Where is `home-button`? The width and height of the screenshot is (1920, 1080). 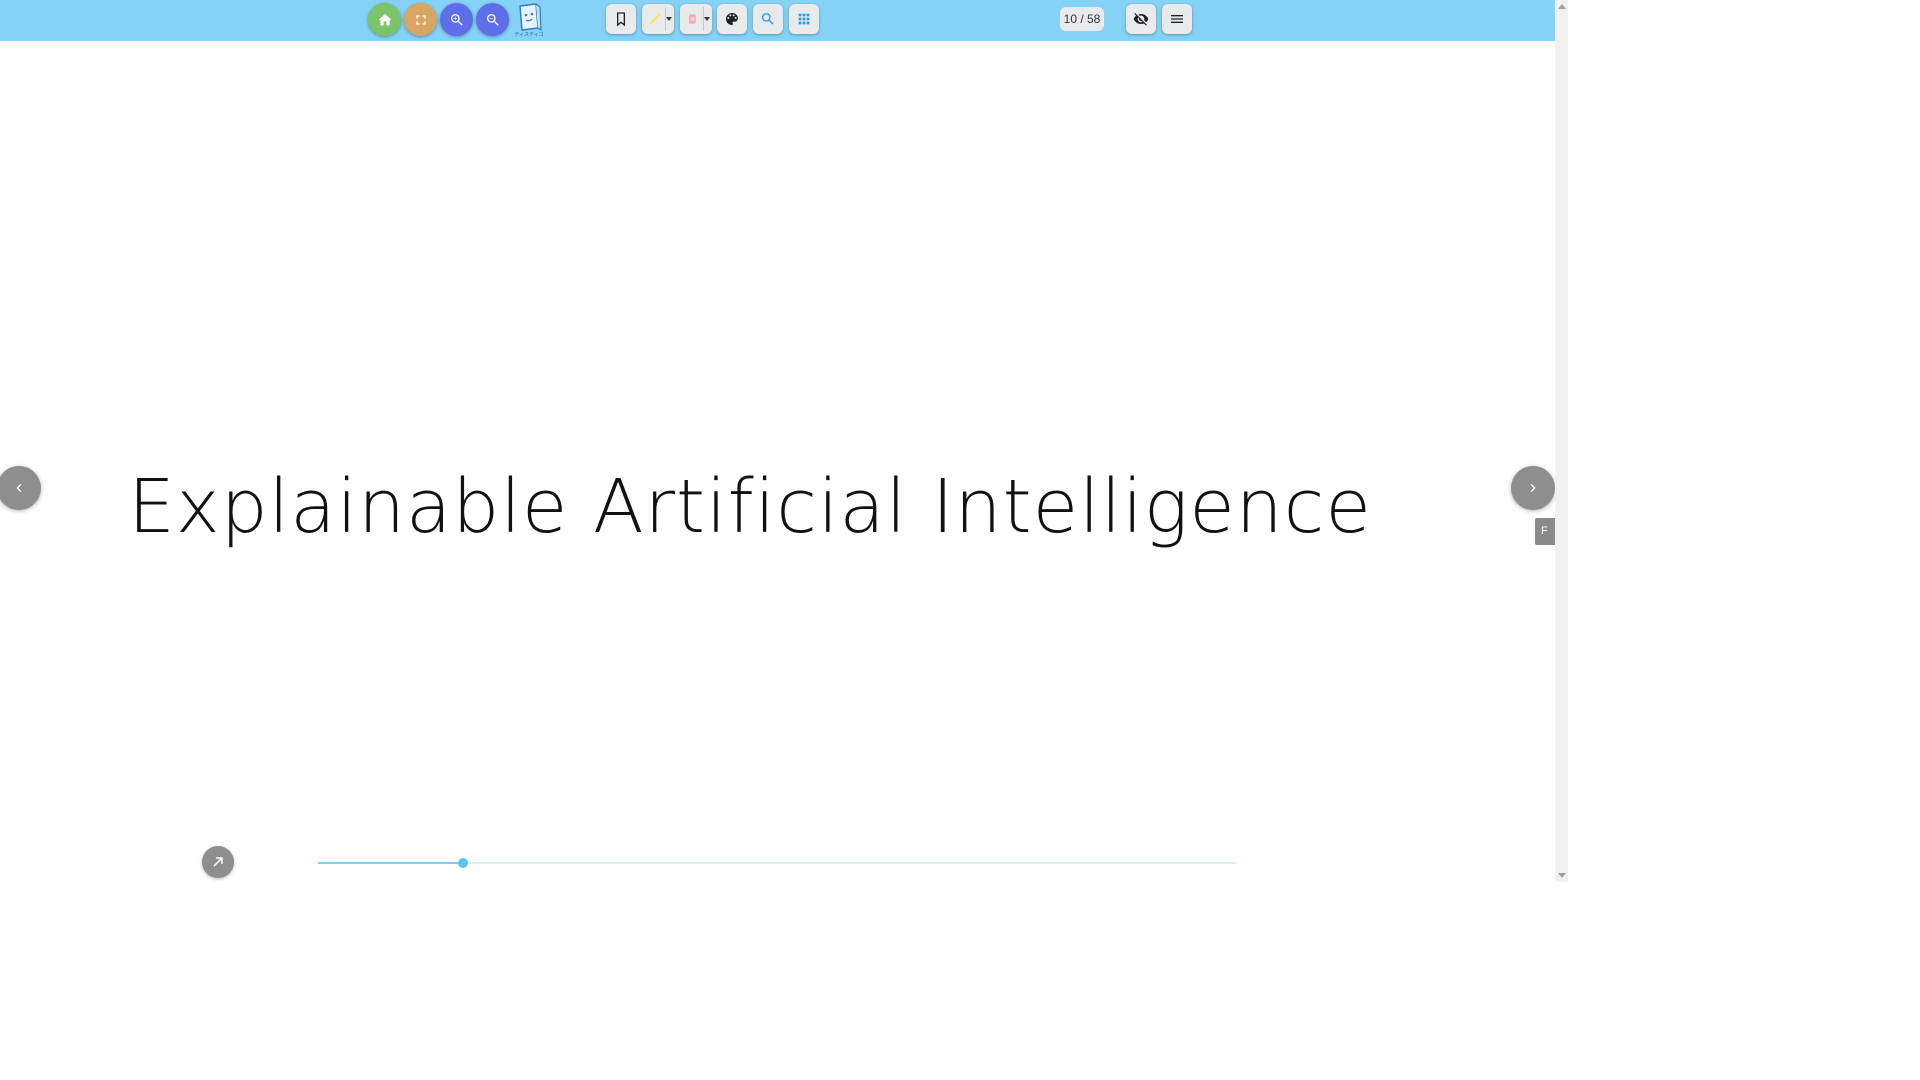 home-button is located at coordinates (384, 19).